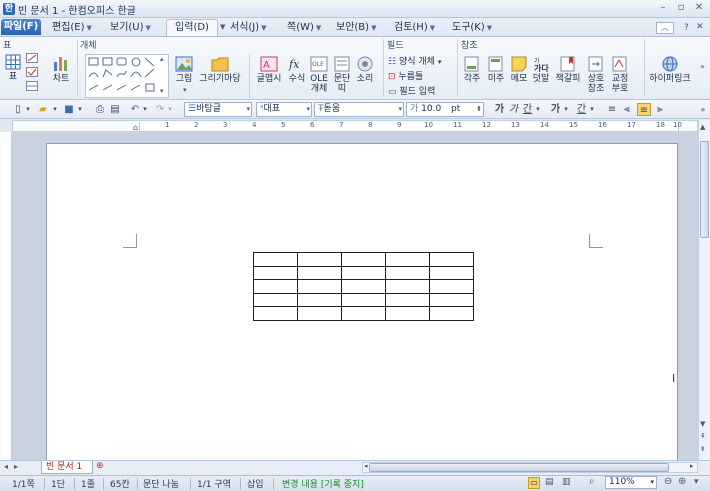 This screenshot has height=491, width=710. What do you see at coordinates (69, 109) in the screenshot?
I see `save-icon: ■` at bounding box center [69, 109].